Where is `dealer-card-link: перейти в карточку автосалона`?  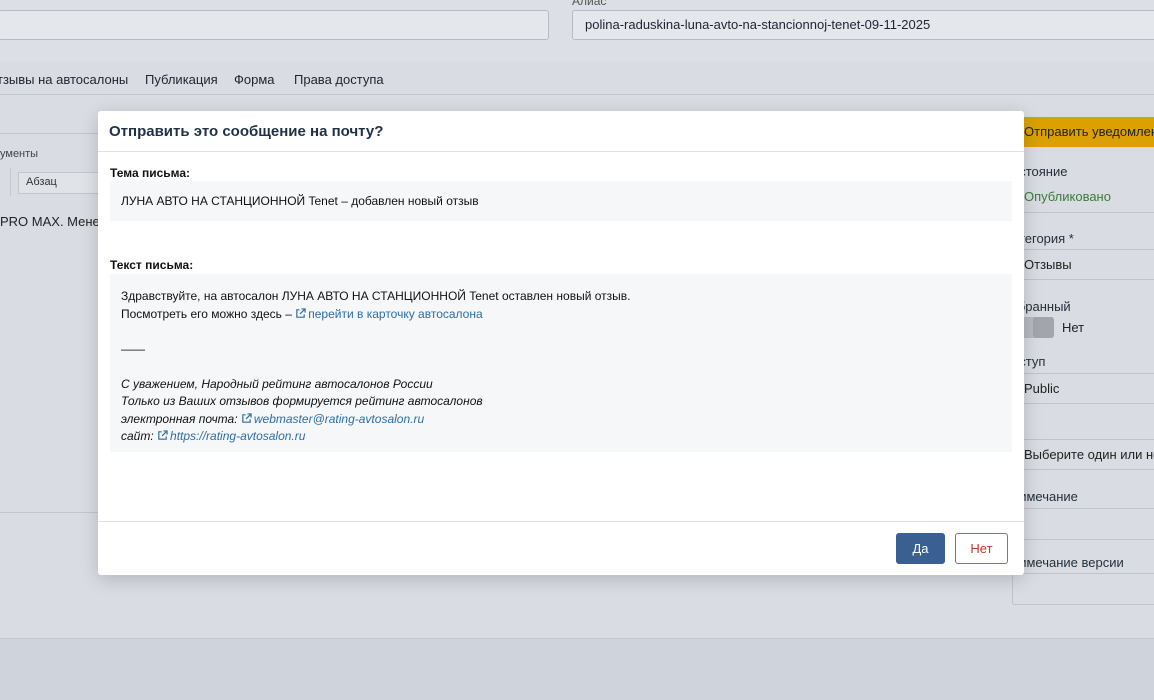 dealer-card-link: перейти в карточку автосалона is located at coordinates (389, 313).